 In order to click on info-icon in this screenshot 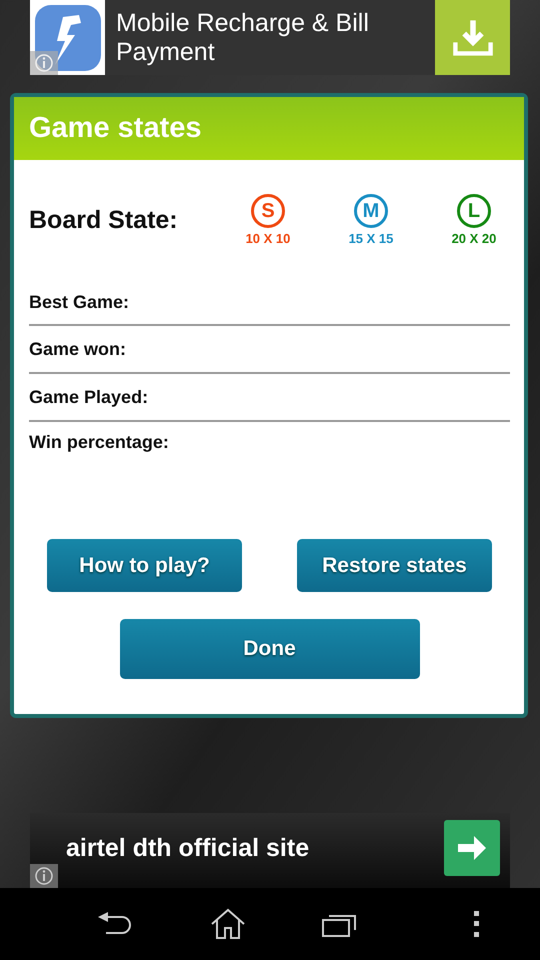, I will do `click(44, 876)`.